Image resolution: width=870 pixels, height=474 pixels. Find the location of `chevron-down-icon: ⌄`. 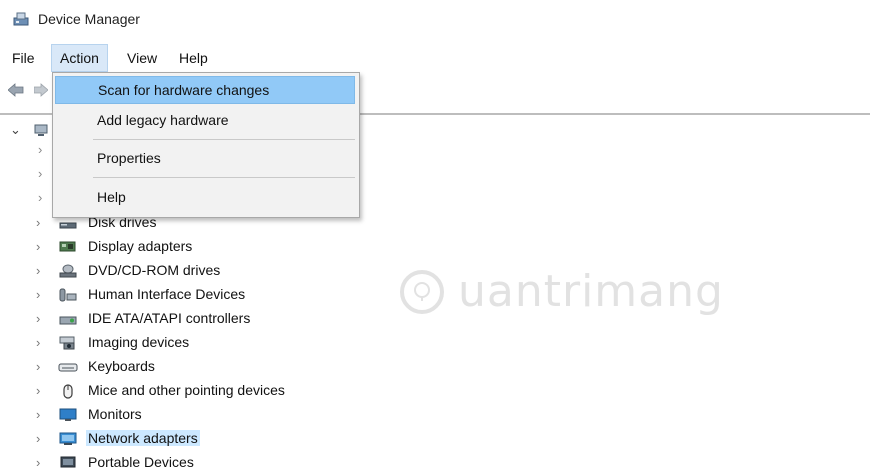

chevron-down-icon: ⌄ is located at coordinates (15, 130).